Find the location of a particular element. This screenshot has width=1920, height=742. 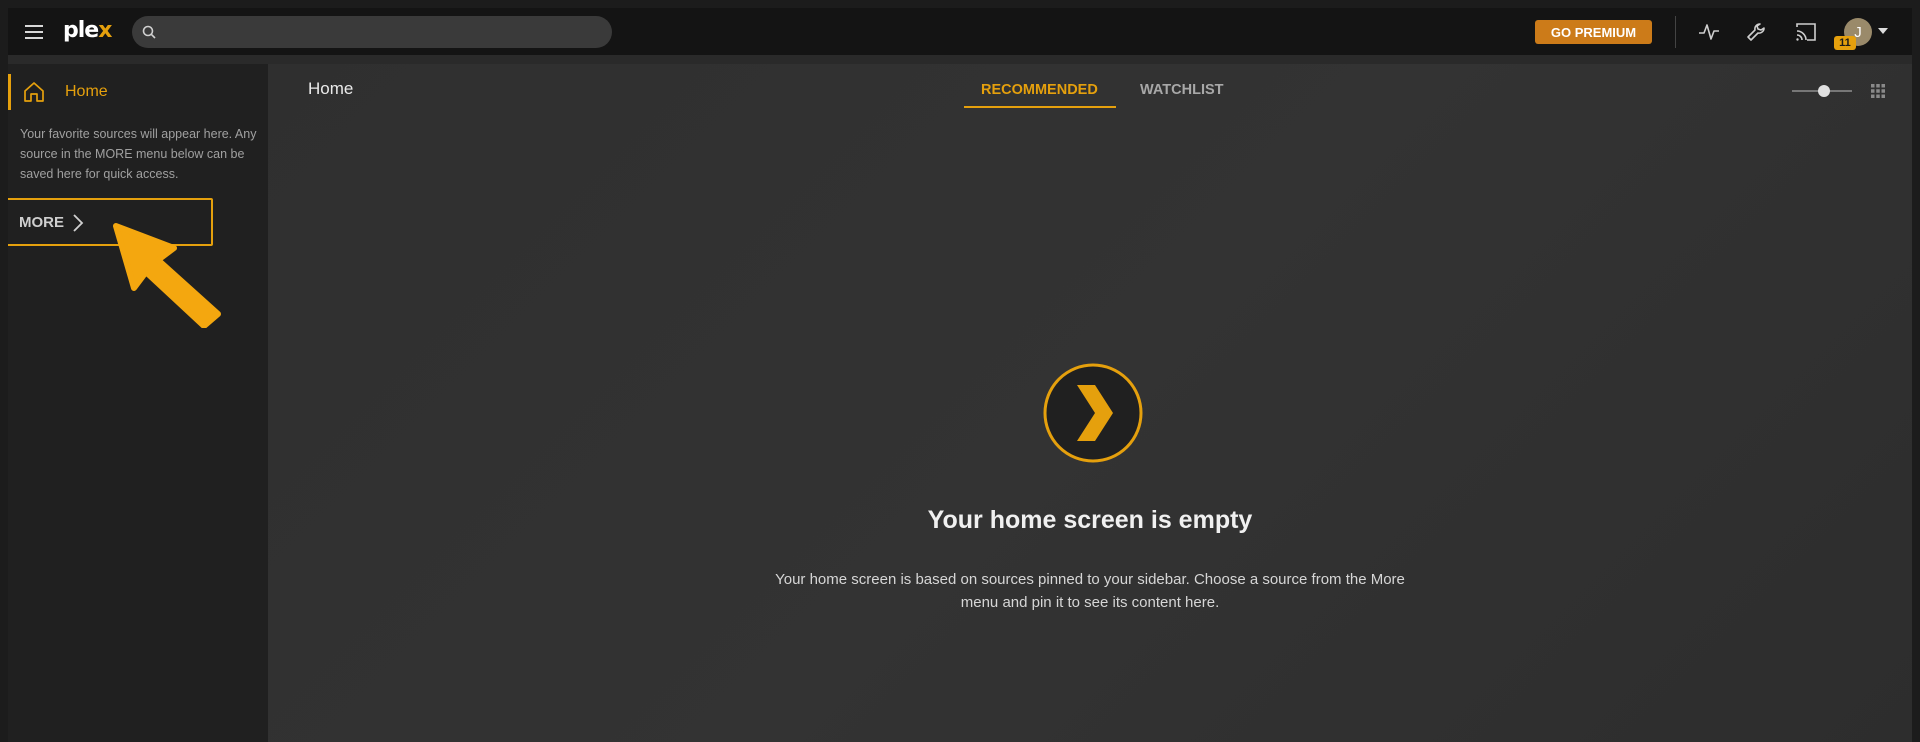

slider-thumb is located at coordinates (1824, 91).